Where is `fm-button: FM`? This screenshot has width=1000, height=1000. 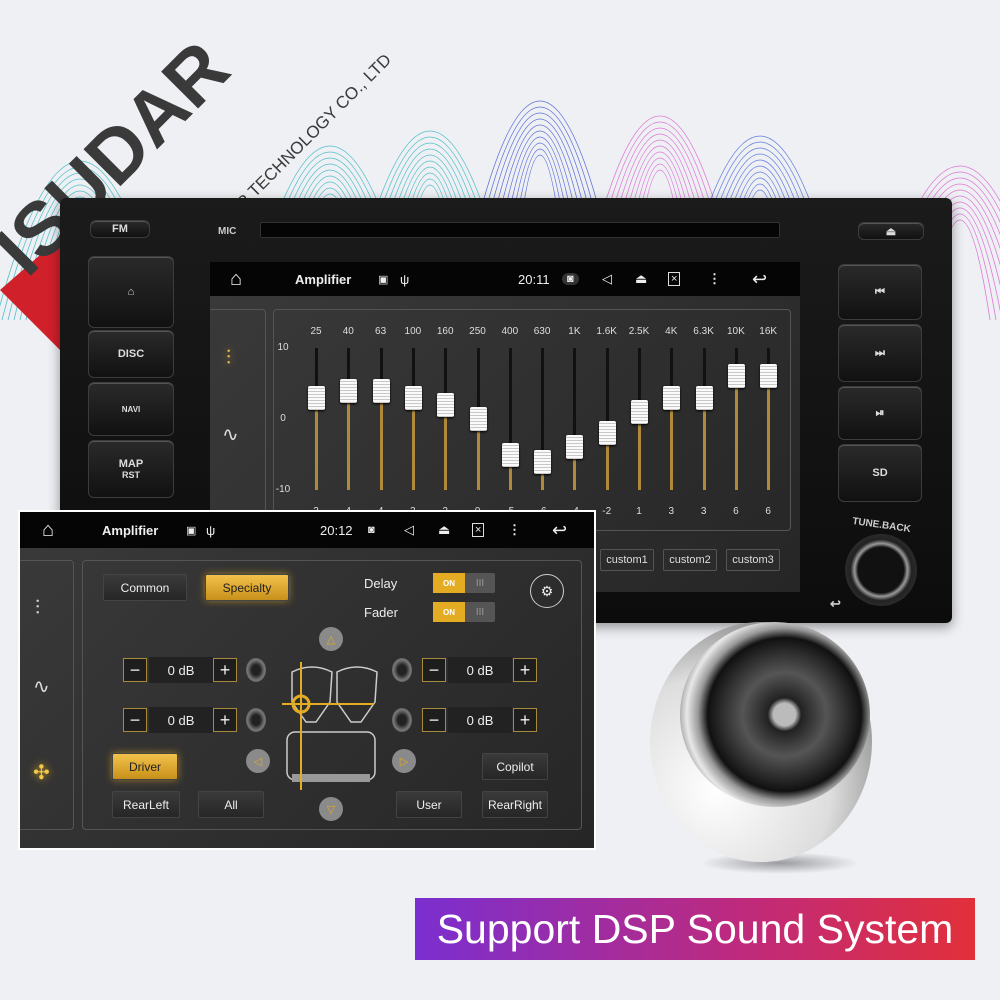 fm-button: FM is located at coordinates (120, 229).